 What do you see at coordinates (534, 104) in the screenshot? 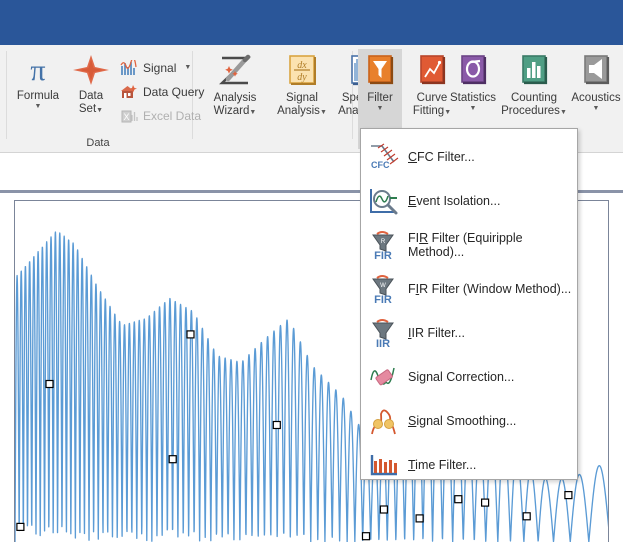
I see `ribbon-button-label: Counting Procedures▼` at bounding box center [534, 104].